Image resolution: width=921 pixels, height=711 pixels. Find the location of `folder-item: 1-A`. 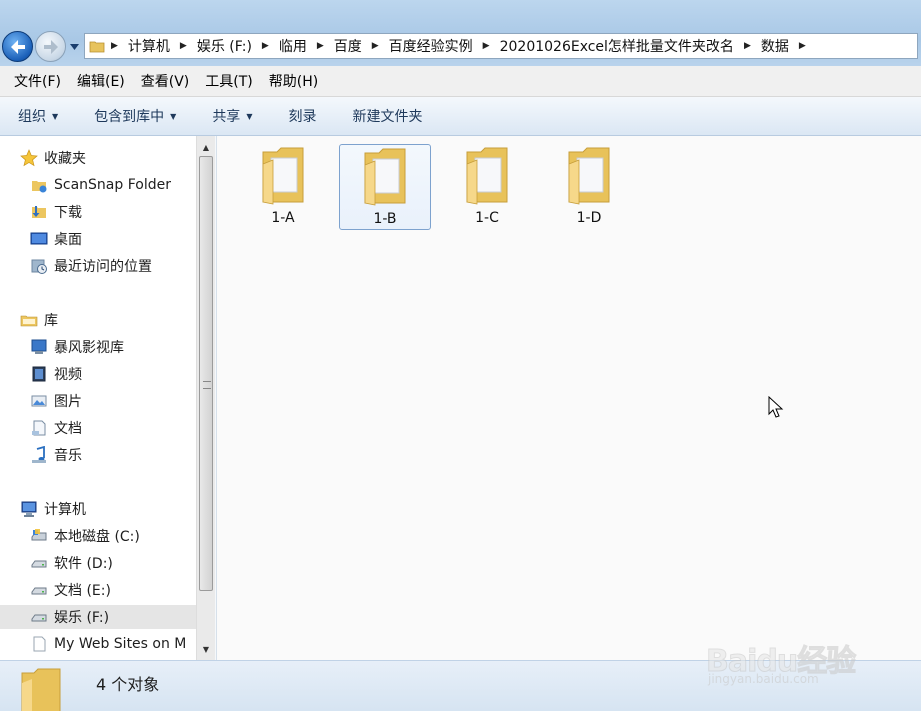

folder-item: 1-A is located at coordinates (283, 187).